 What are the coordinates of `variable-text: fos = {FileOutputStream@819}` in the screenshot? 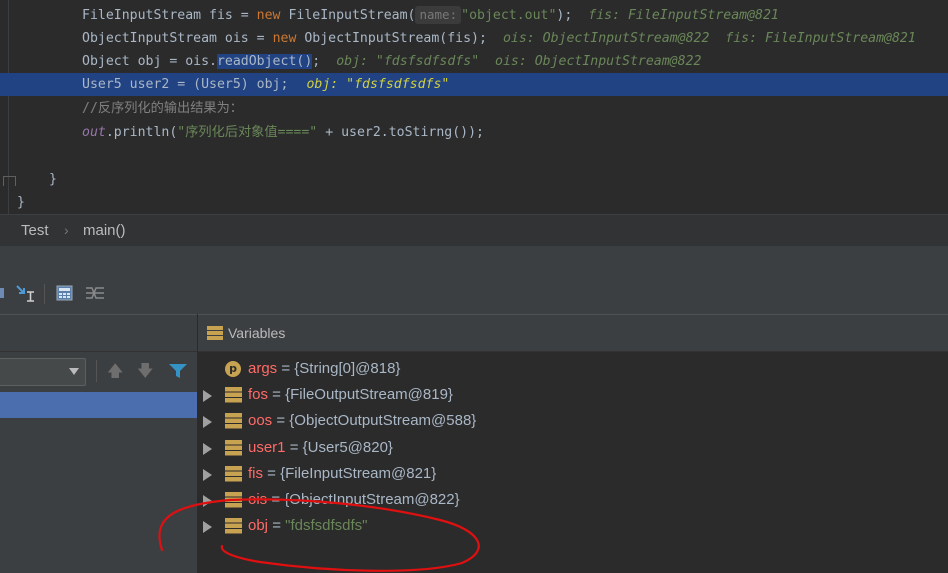 It's located at (350, 395).